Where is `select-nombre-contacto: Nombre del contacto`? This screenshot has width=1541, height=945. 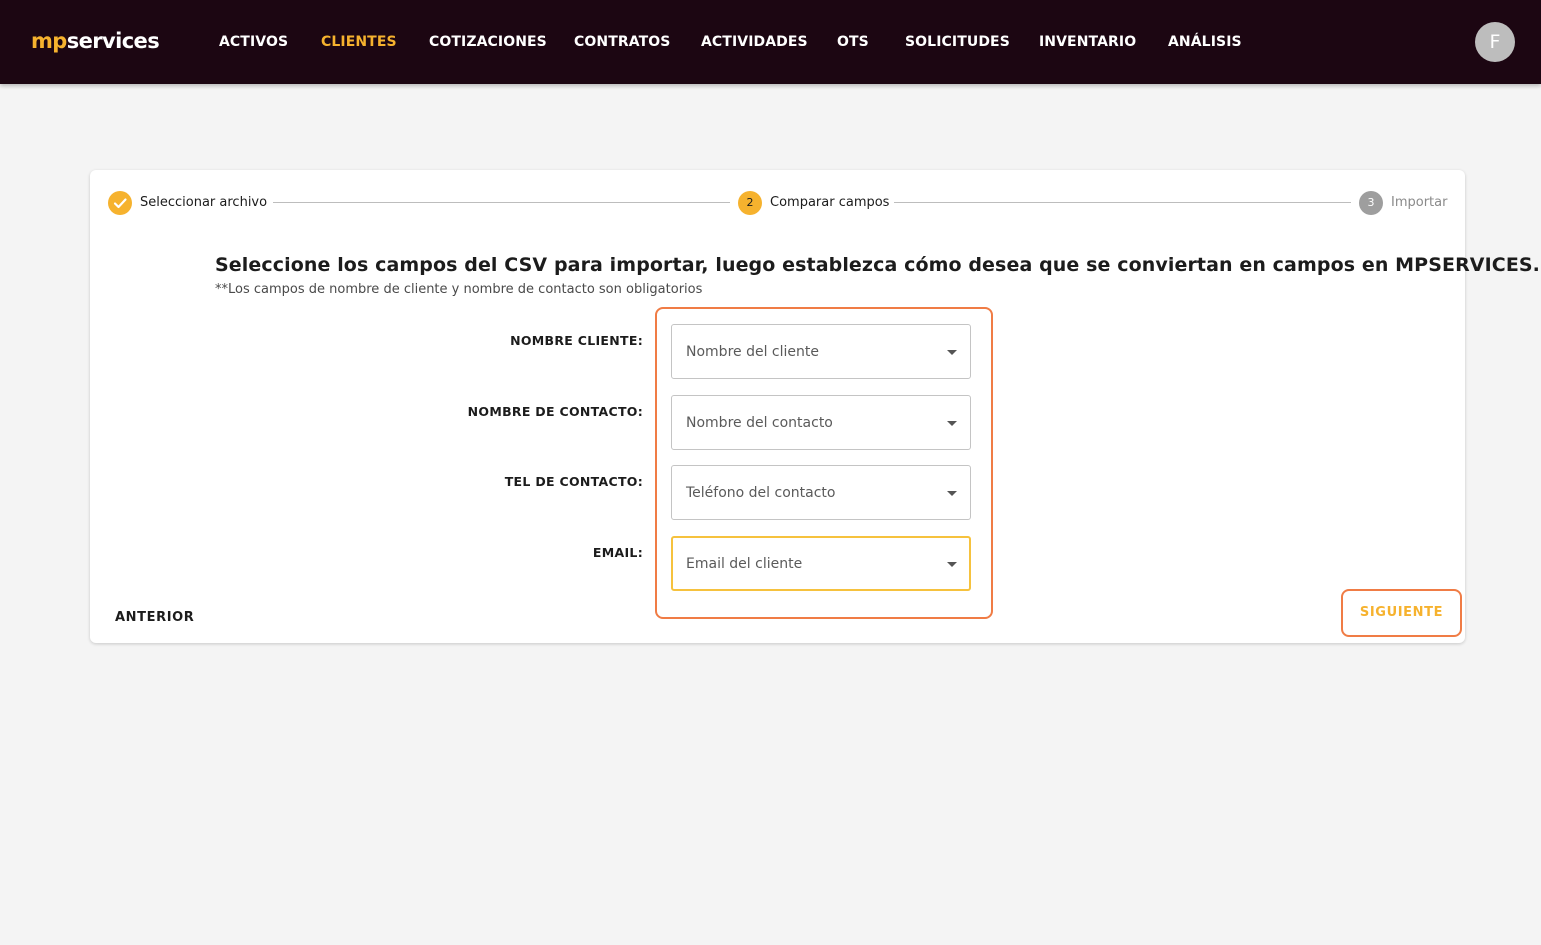
select-nombre-contacto: Nombre del contacto is located at coordinates (821, 422).